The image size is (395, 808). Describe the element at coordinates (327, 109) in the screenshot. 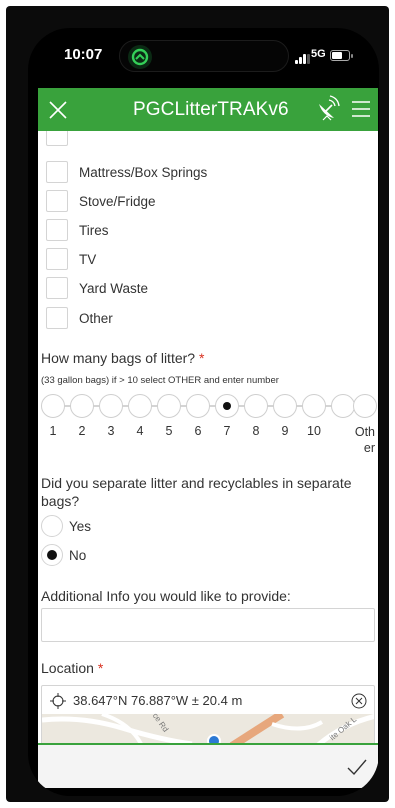

I see `satellite-dish-icon` at that location.